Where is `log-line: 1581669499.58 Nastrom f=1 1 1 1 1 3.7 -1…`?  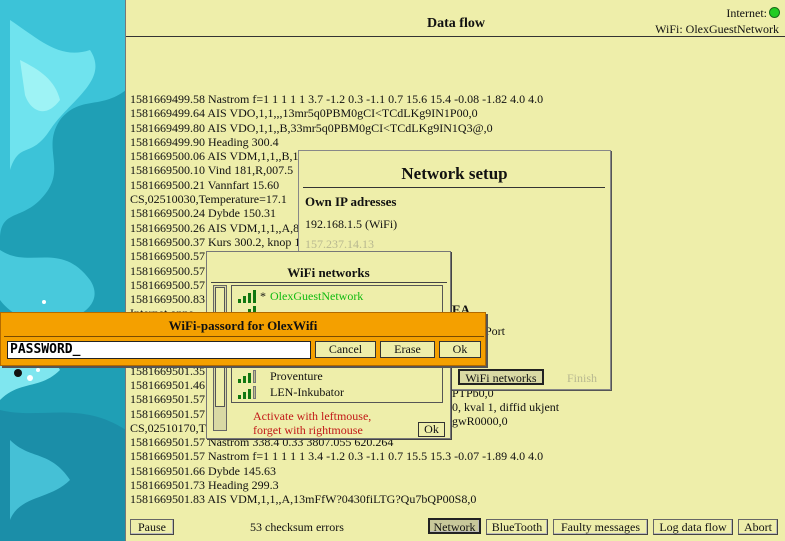
log-line: 1581669499.58 Nastrom f=1 1 1 1 1 3.7 -1… is located at coordinates (337, 99).